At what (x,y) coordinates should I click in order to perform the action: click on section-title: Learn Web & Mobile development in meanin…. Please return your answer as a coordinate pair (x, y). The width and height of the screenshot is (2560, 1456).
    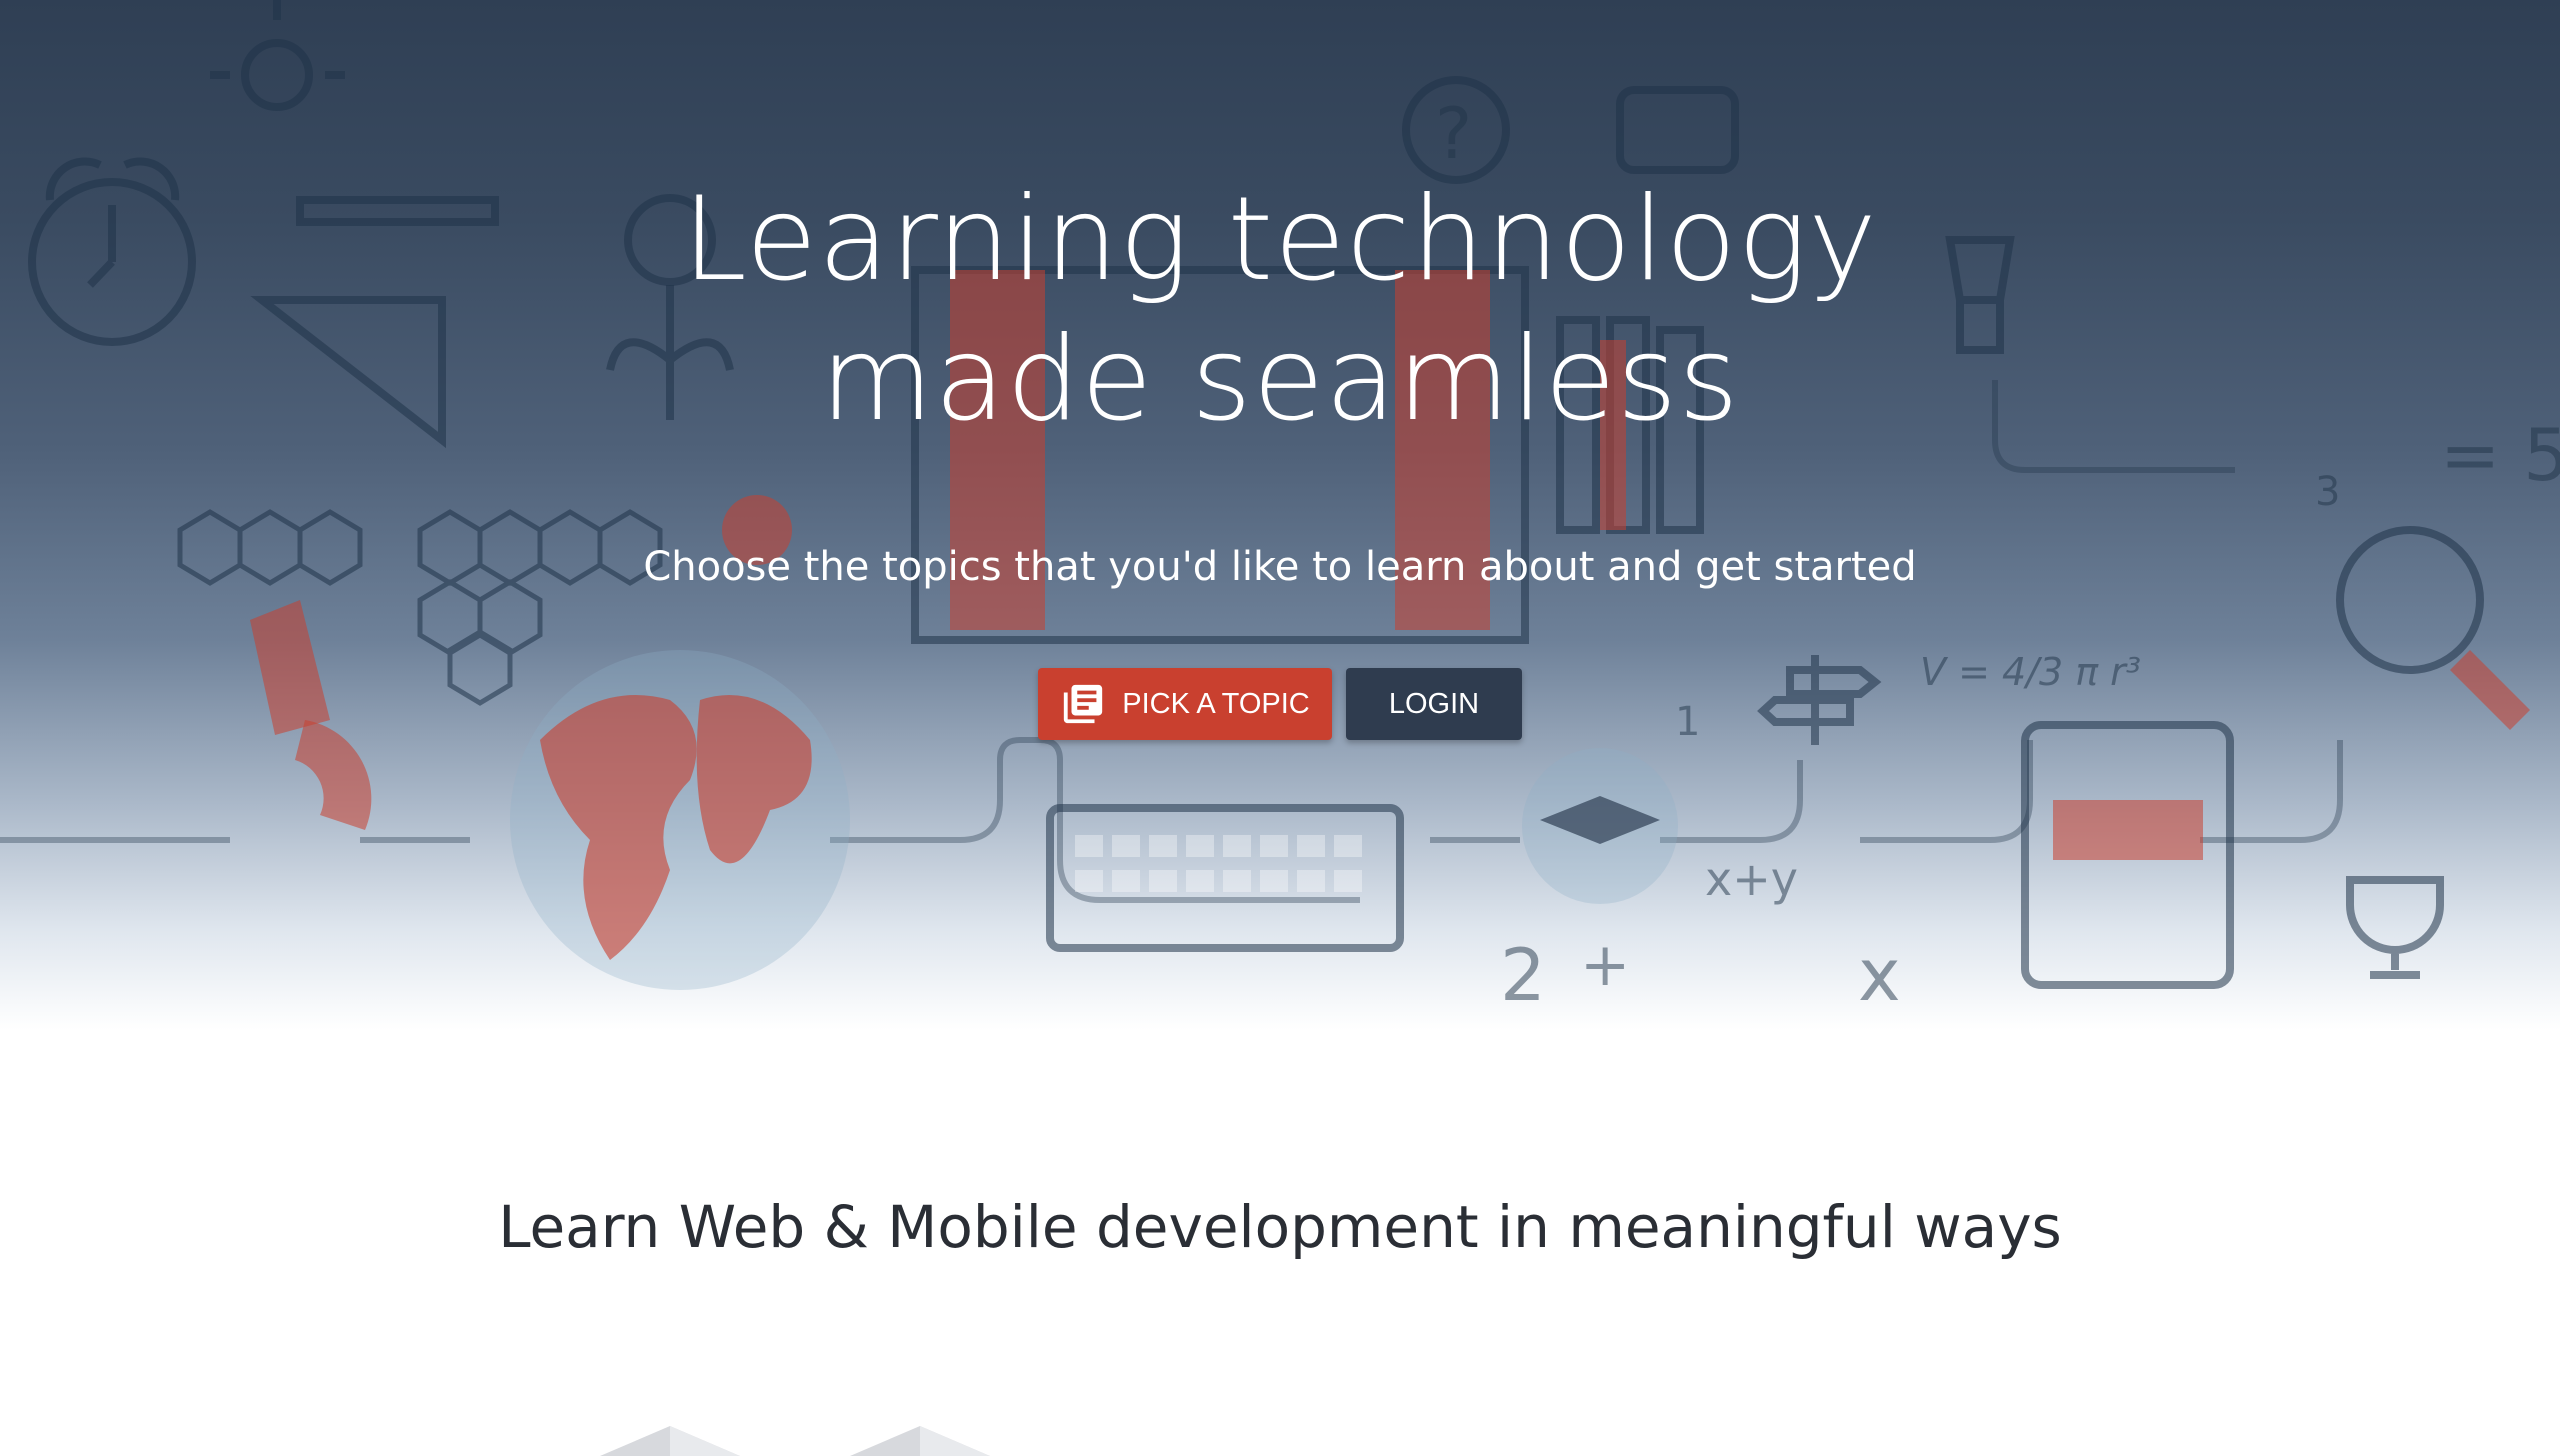
    Looking at the image, I should click on (1280, 1227).